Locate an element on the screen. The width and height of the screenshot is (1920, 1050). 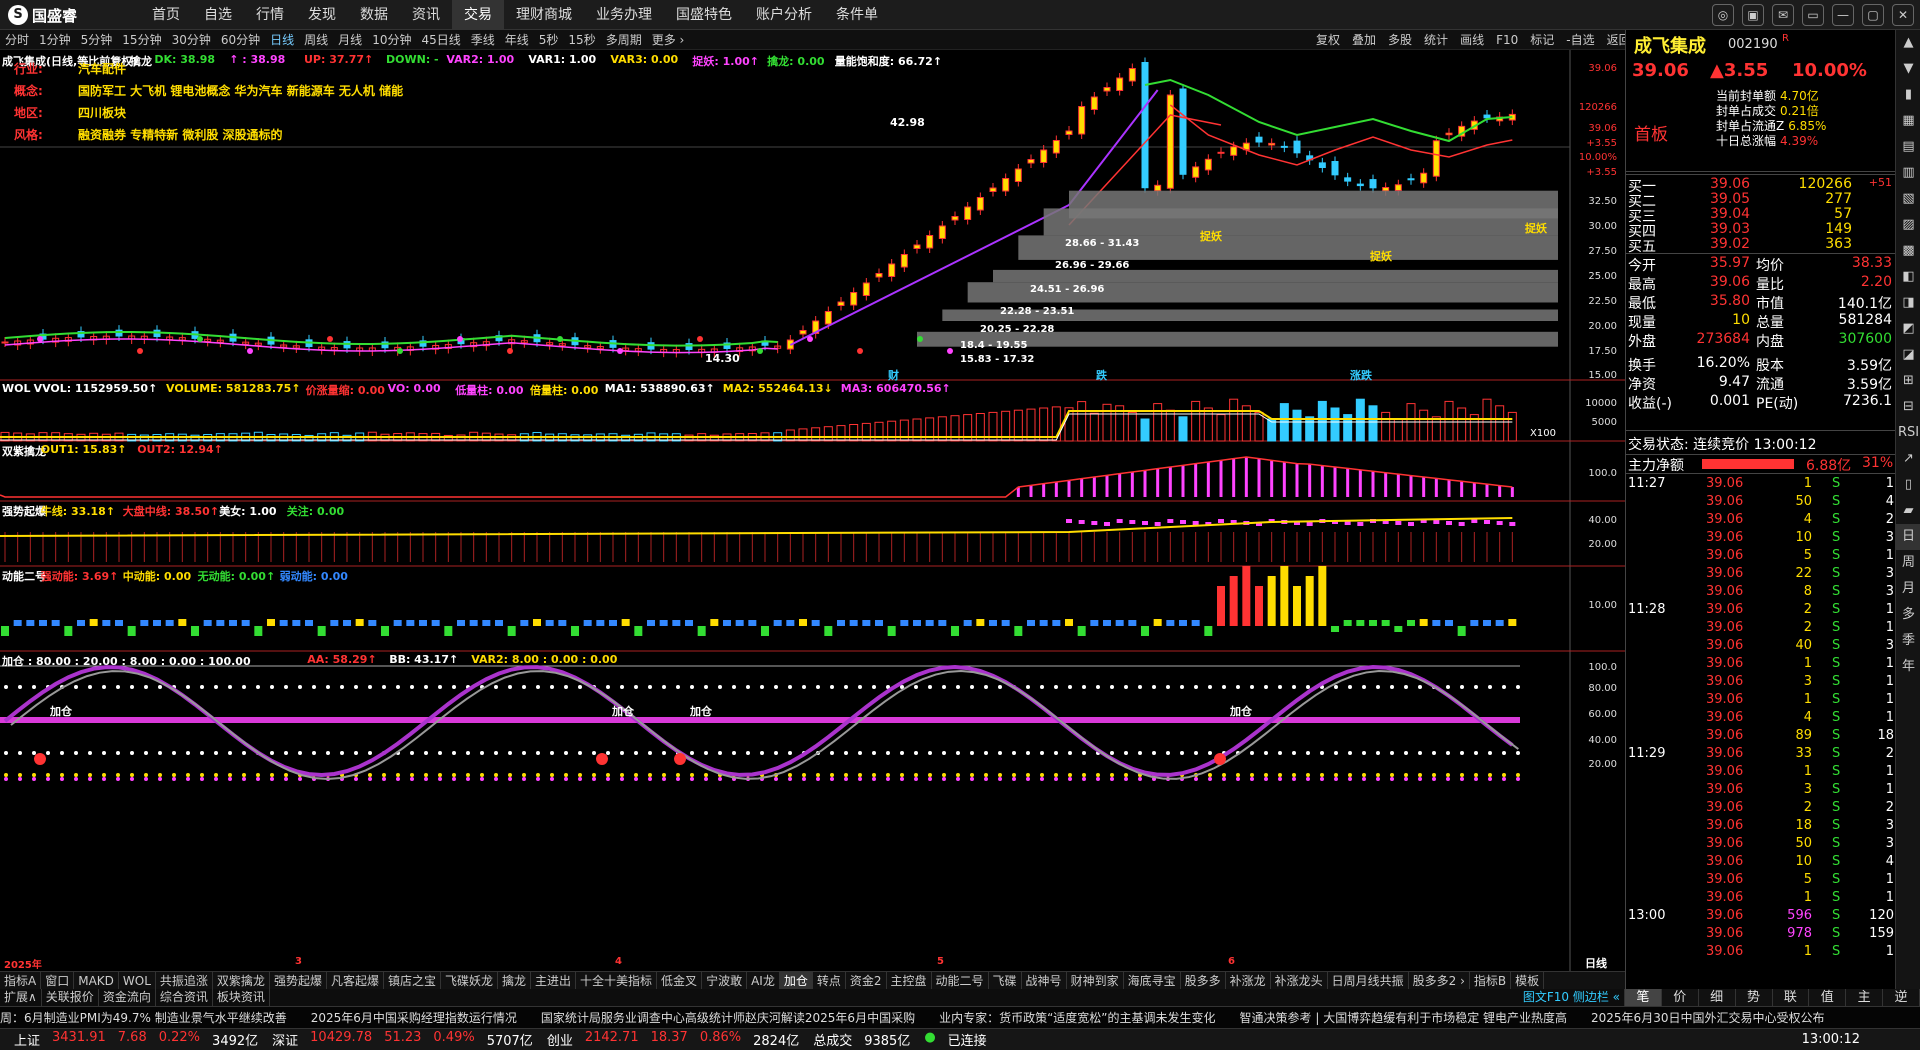
chart-tool-button: 标记 is located at coordinates (1542, 40).